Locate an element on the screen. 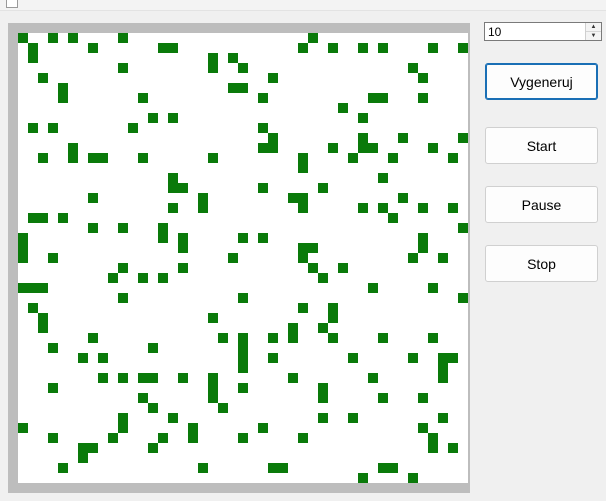 This screenshot has width=606, height=501. stop-button: Stop is located at coordinates (541, 263).